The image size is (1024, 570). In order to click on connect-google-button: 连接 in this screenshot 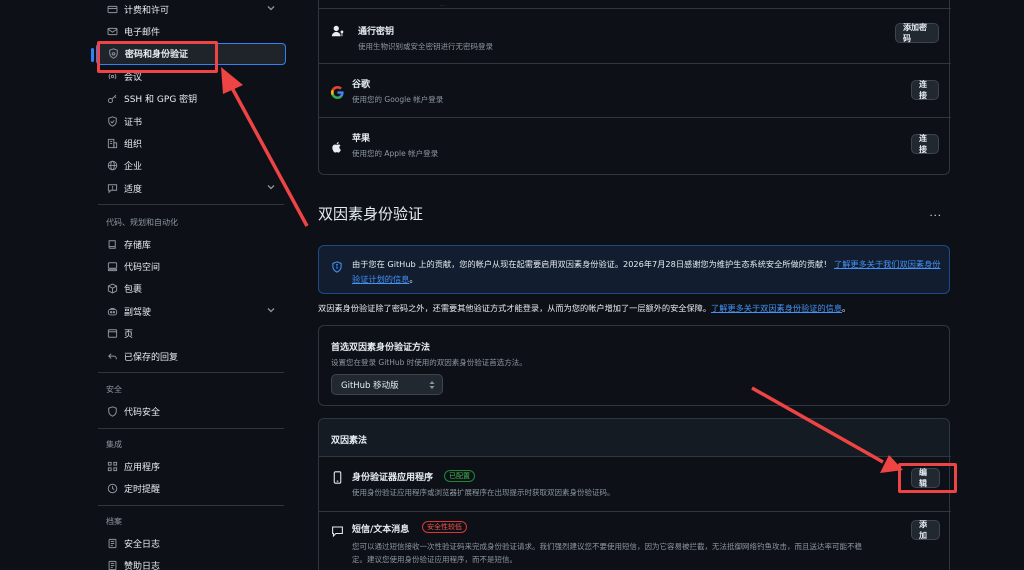, I will do `click(925, 90)`.